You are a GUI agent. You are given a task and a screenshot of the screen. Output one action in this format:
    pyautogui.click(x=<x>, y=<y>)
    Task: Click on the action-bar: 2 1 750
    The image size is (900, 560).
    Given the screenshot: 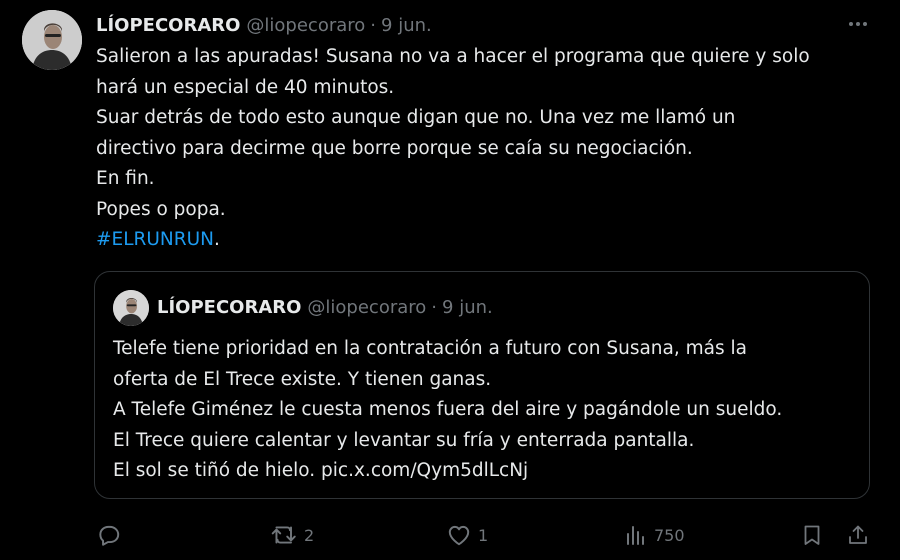 What is the action you would take?
    pyautogui.click(x=450, y=535)
    